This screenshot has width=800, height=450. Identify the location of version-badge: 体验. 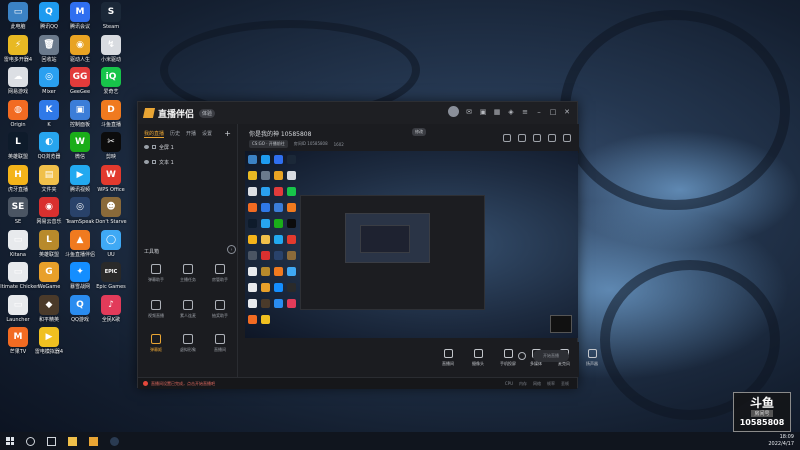
(207, 113).